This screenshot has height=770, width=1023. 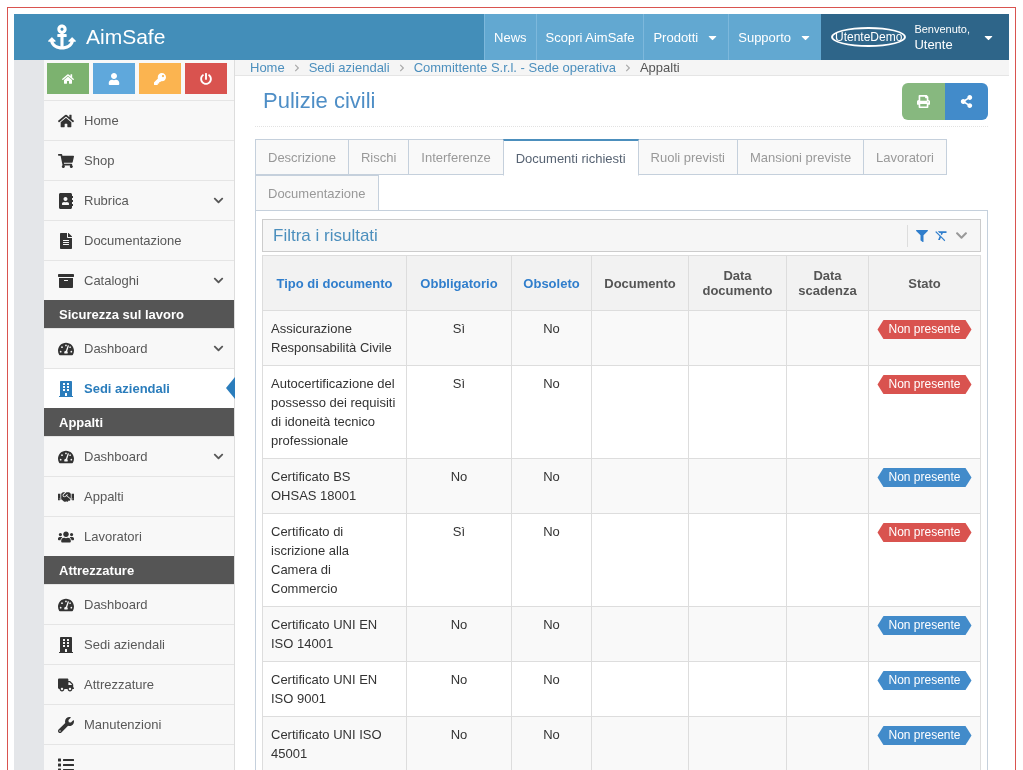 What do you see at coordinates (640, 283) in the screenshot?
I see `column-header: Documento` at bounding box center [640, 283].